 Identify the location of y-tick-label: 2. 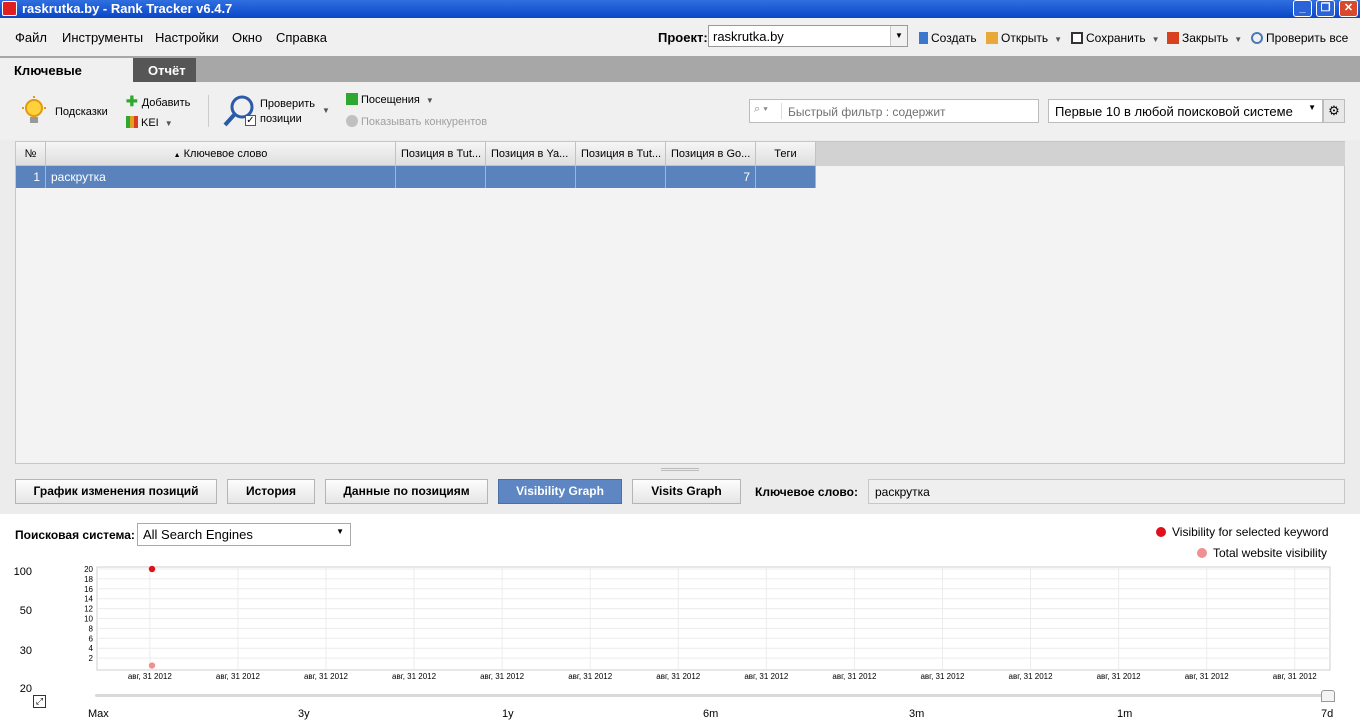
(91, 658).